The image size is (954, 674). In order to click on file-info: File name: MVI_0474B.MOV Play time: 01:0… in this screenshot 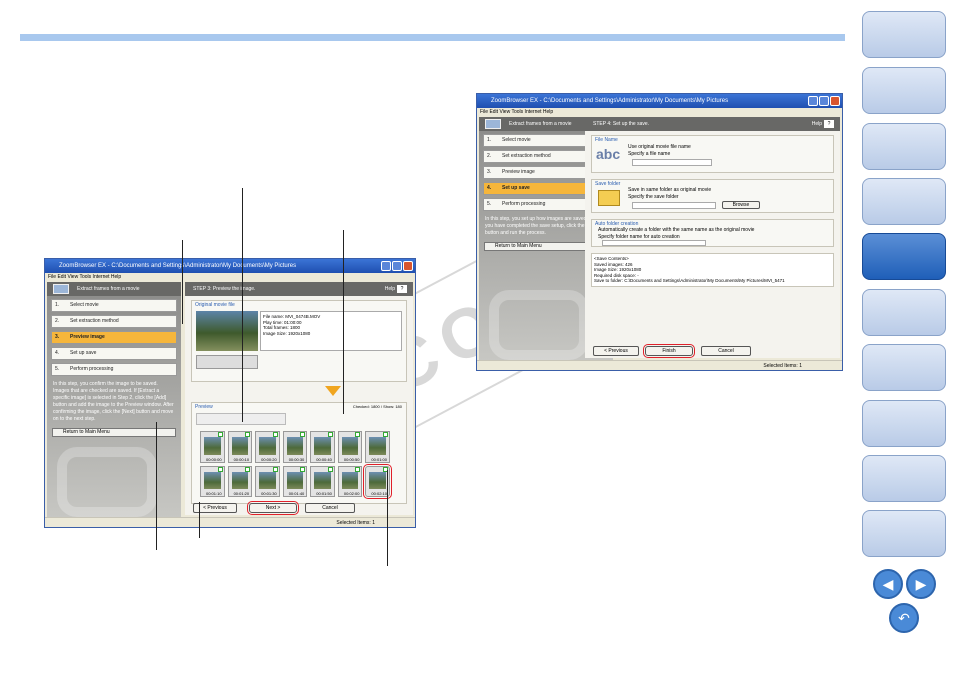, I will do `click(331, 331)`.